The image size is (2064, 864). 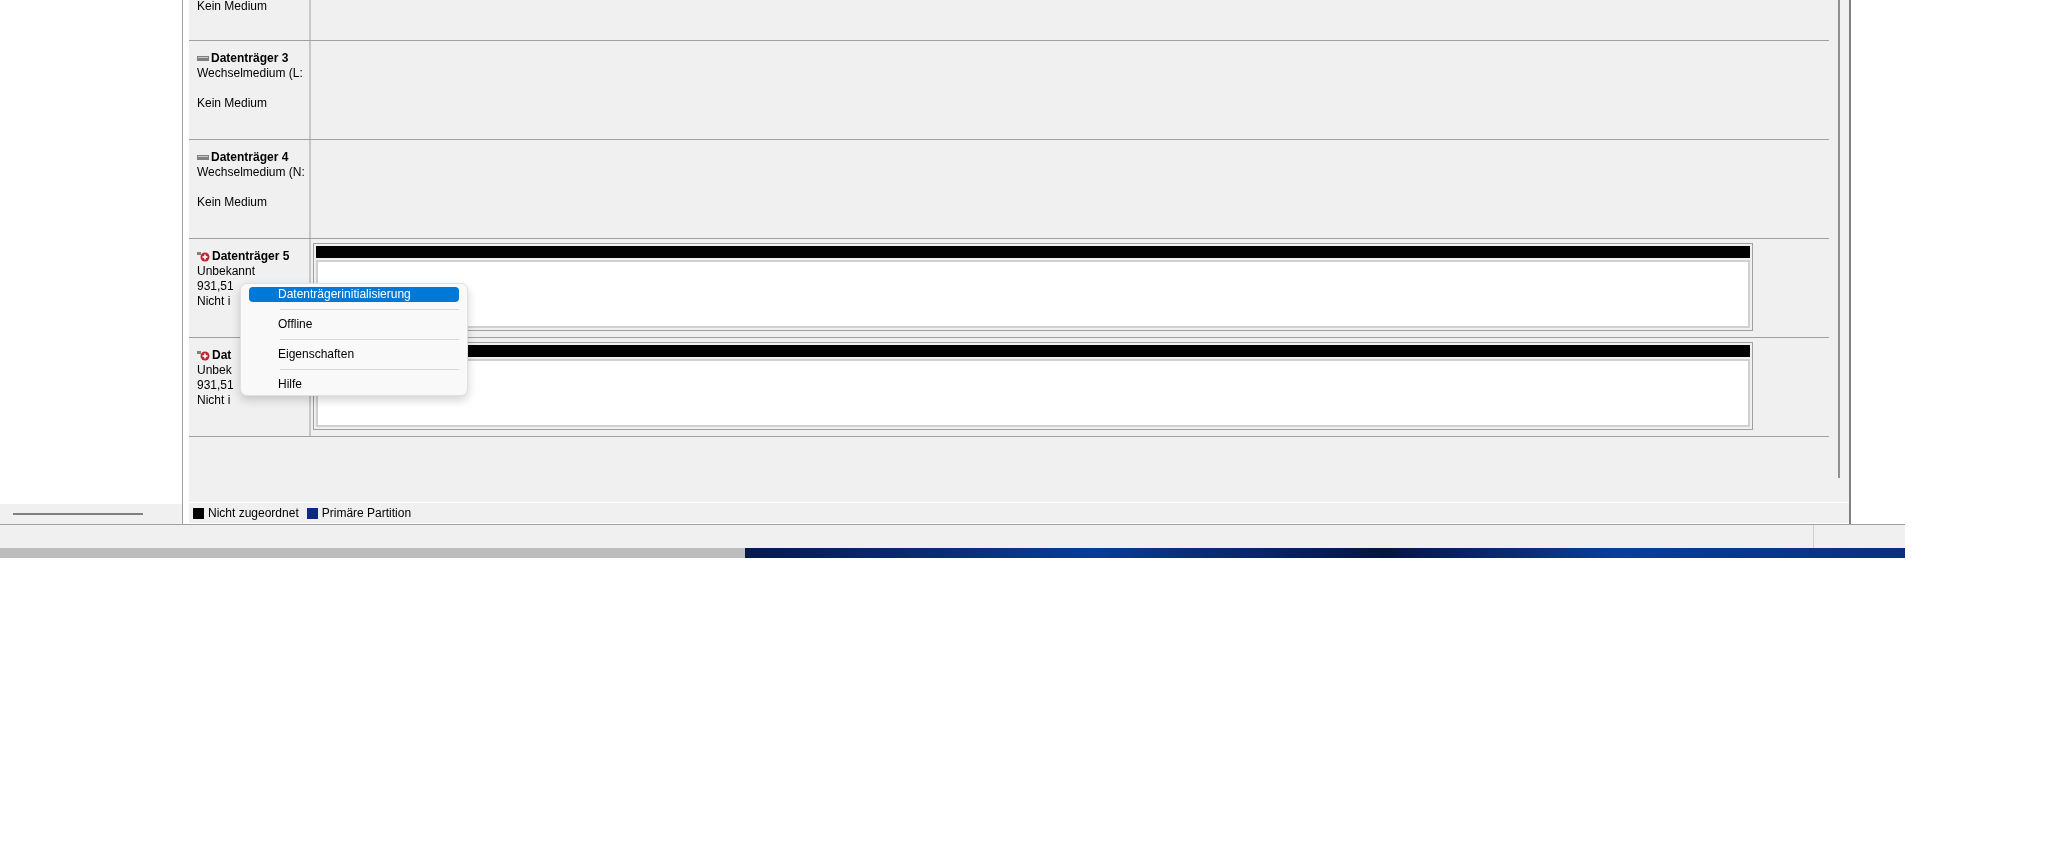 What do you see at coordinates (250, 157) in the screenshot?
I see `disk-name: Datenträger 4` at bounding box center [250, 157].